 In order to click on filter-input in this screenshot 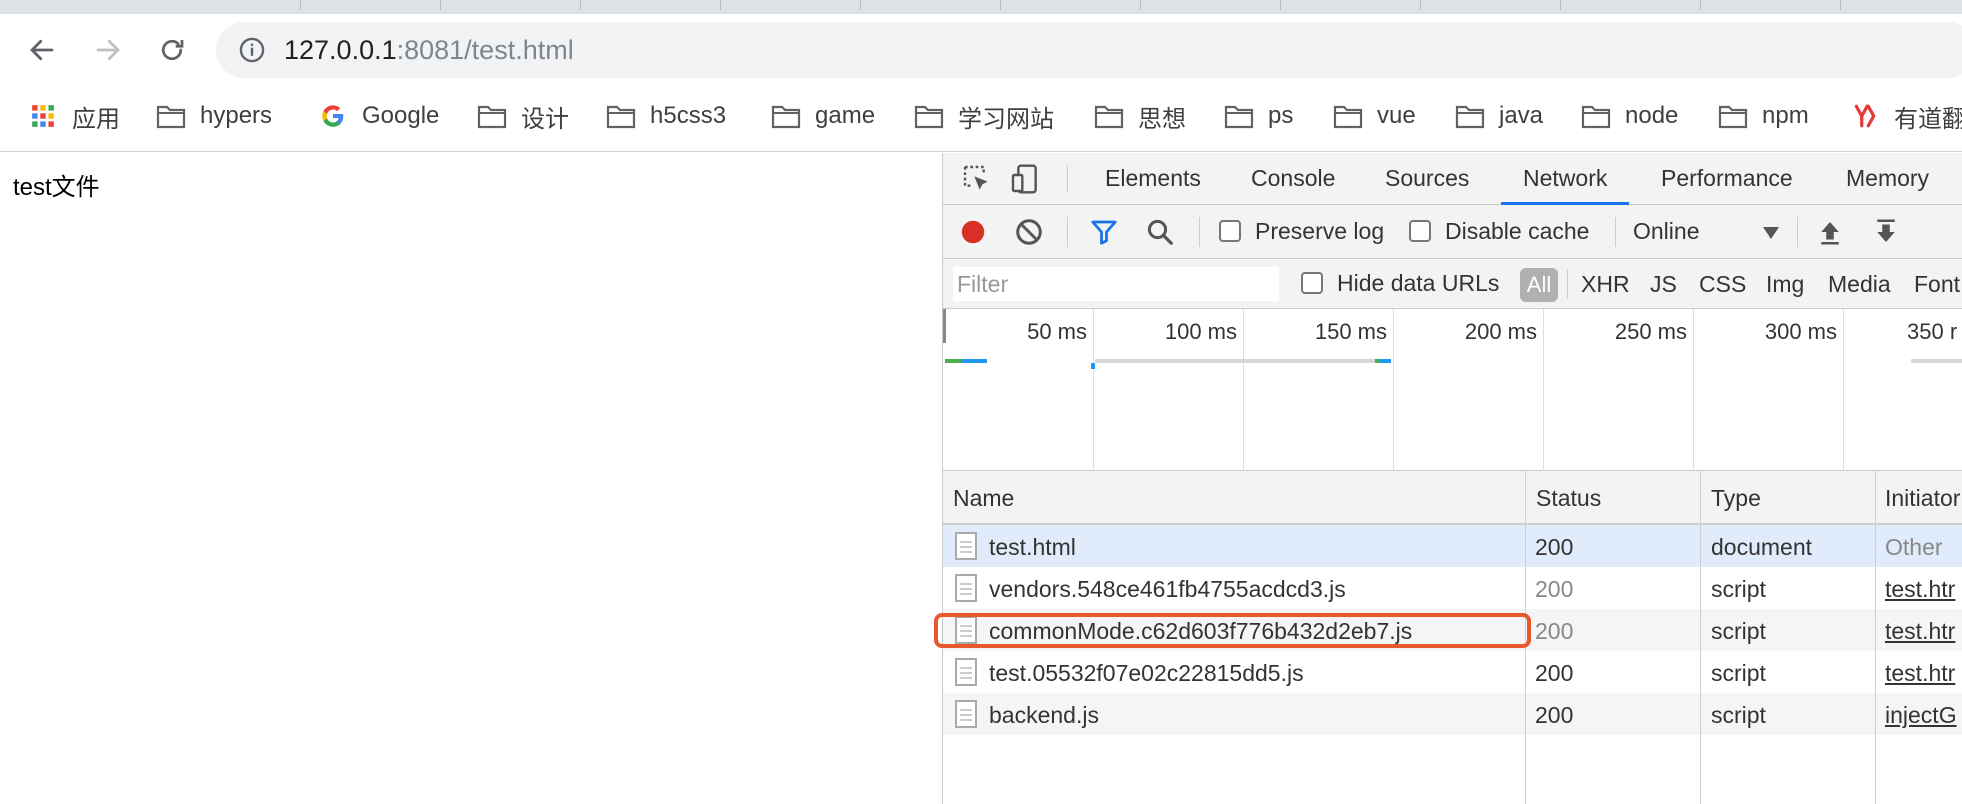, I will do `click(1116, 284)`.